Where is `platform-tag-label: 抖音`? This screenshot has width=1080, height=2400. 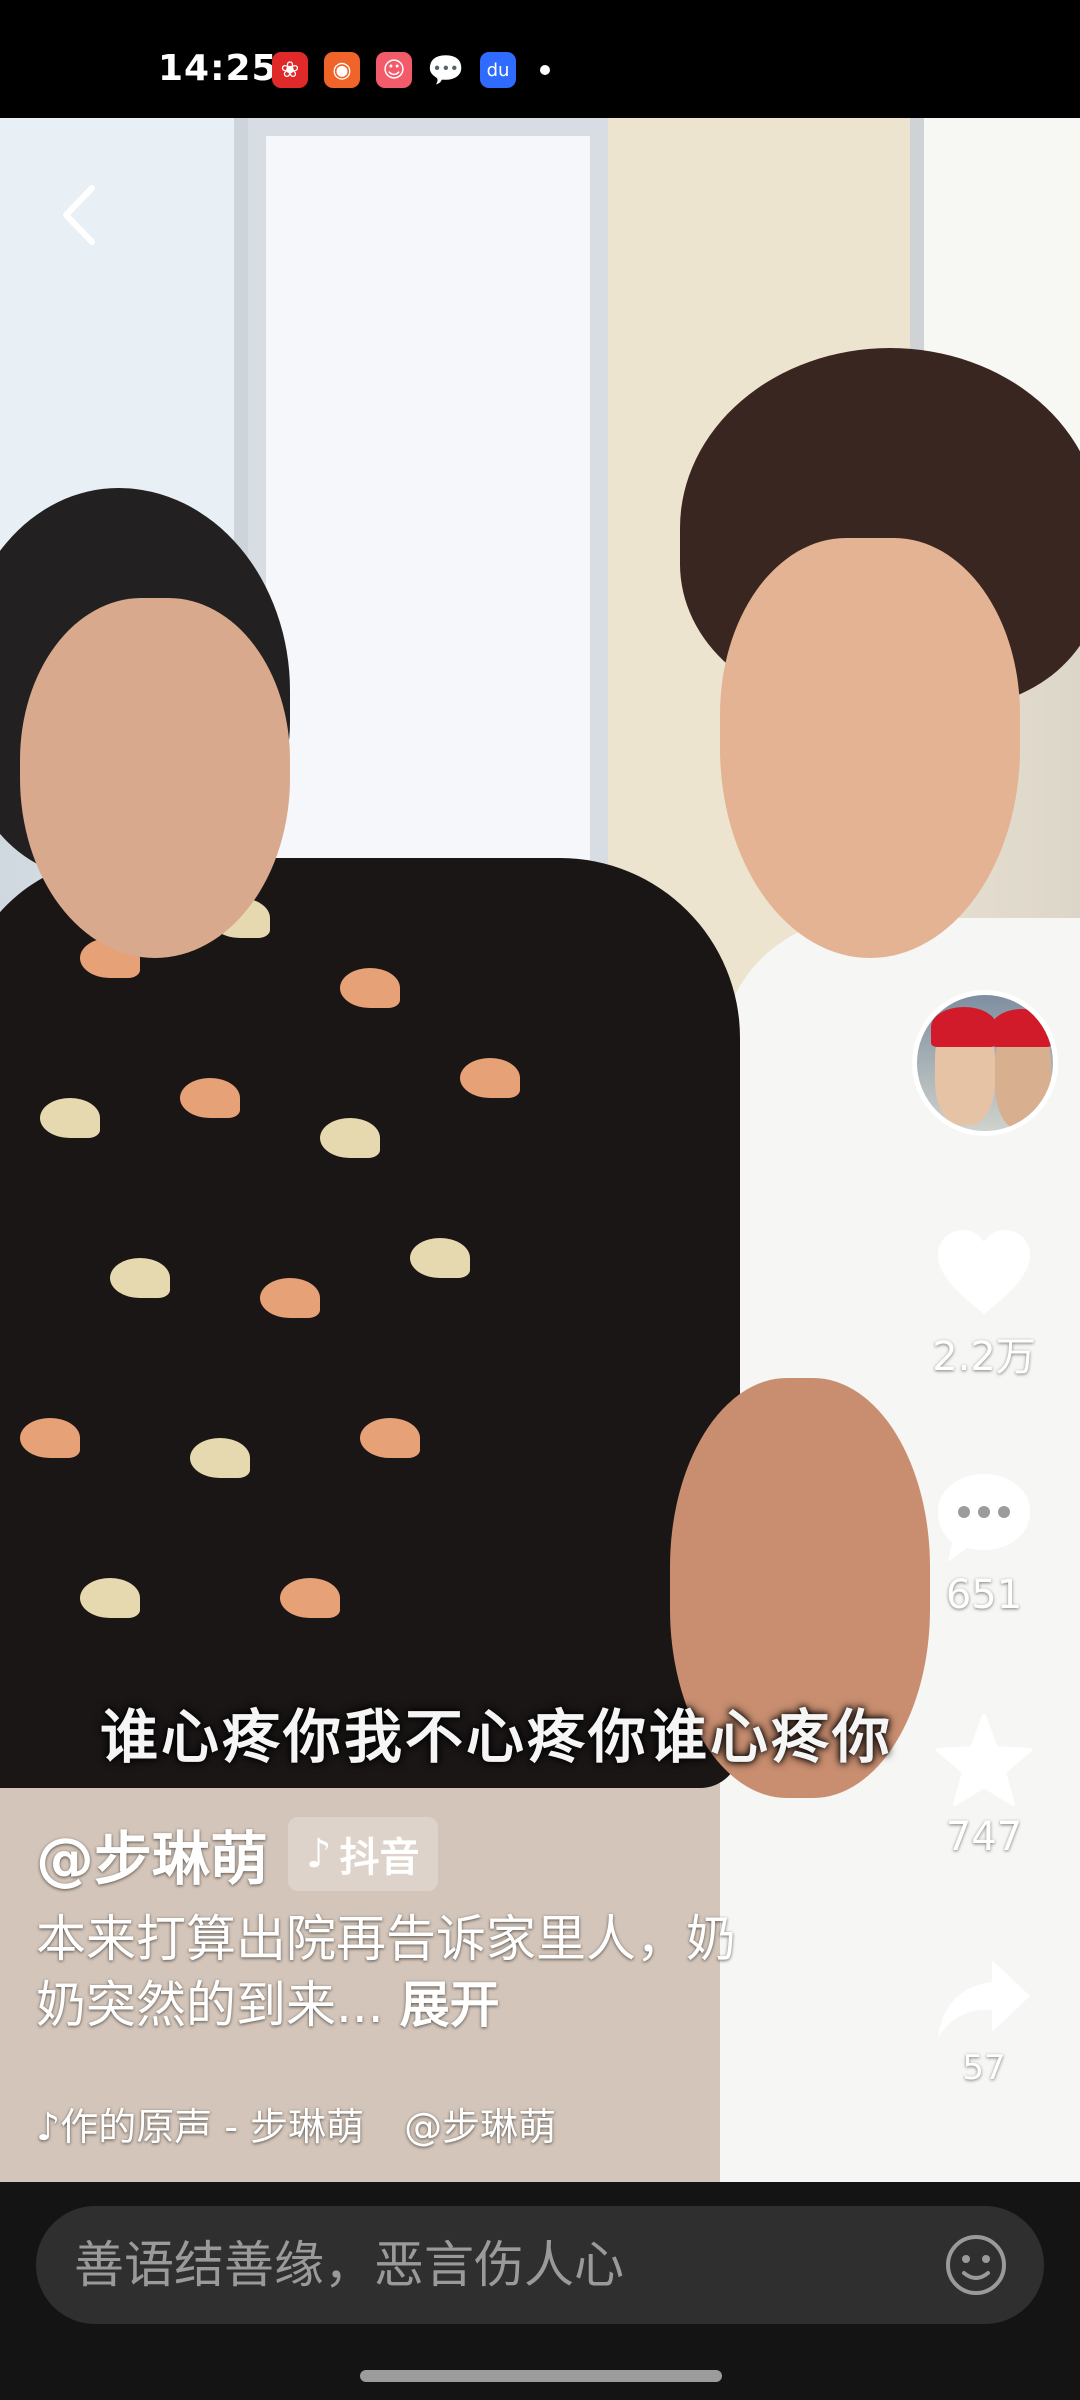
platform-tag-label: 抖音 is located at coordinates (379, 1858).